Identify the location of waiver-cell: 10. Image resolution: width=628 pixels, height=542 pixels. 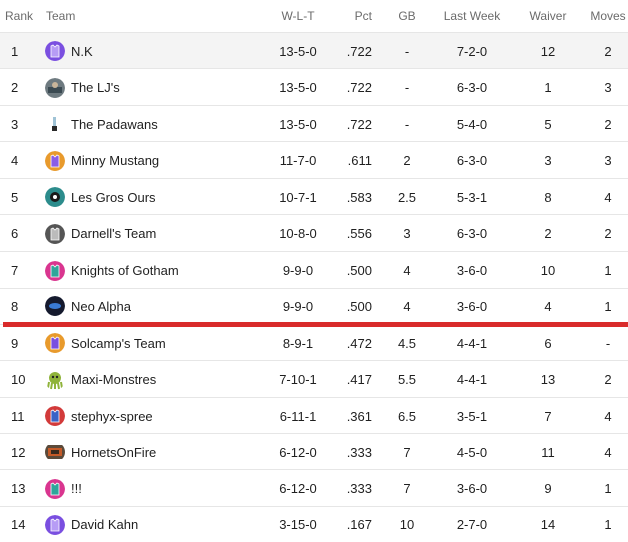
(548, 270).